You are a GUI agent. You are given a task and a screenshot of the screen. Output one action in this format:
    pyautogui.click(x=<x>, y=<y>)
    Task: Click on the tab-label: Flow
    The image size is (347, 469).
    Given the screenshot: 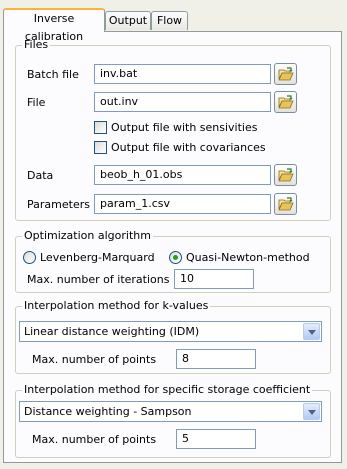 What is the action you would take?
    pyautogui.click(x=169, y=20)
    